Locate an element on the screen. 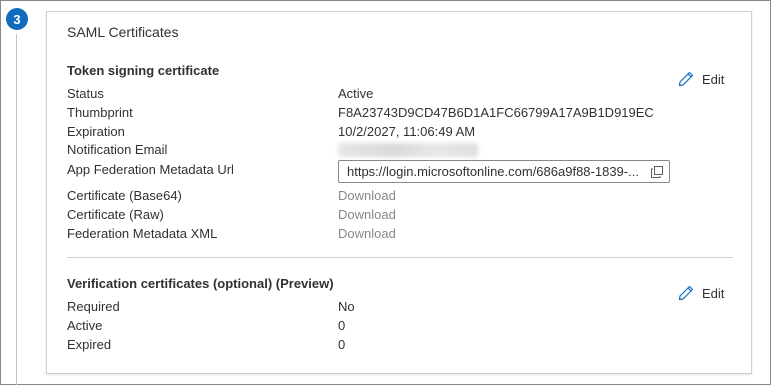 Image resolution: width=771 pixels, height=385 pixels. verification-edit-button: Edit is located at coordinates (701, 293).